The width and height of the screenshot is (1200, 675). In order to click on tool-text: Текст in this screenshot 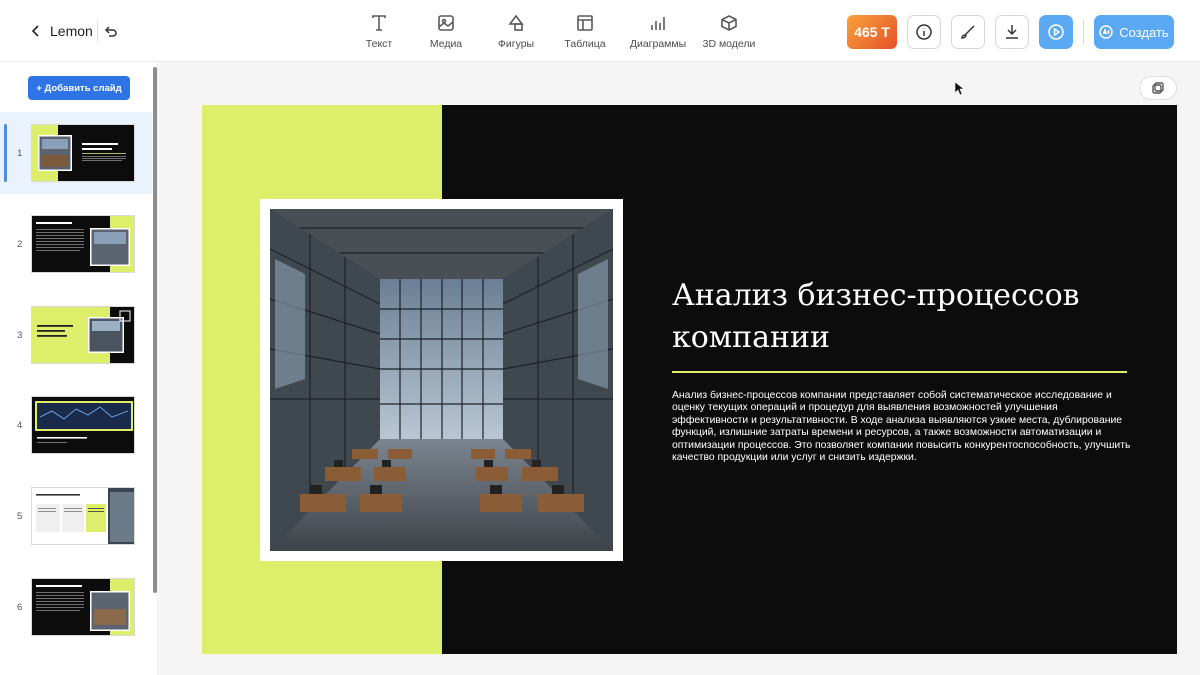, I will do `click(379, 34)`.